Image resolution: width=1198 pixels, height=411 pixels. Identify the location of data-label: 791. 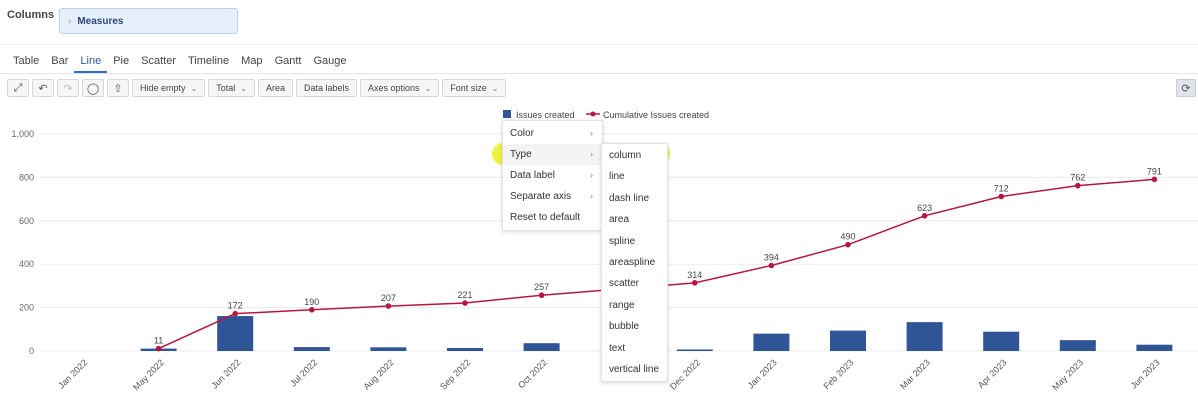
(1154, 171).